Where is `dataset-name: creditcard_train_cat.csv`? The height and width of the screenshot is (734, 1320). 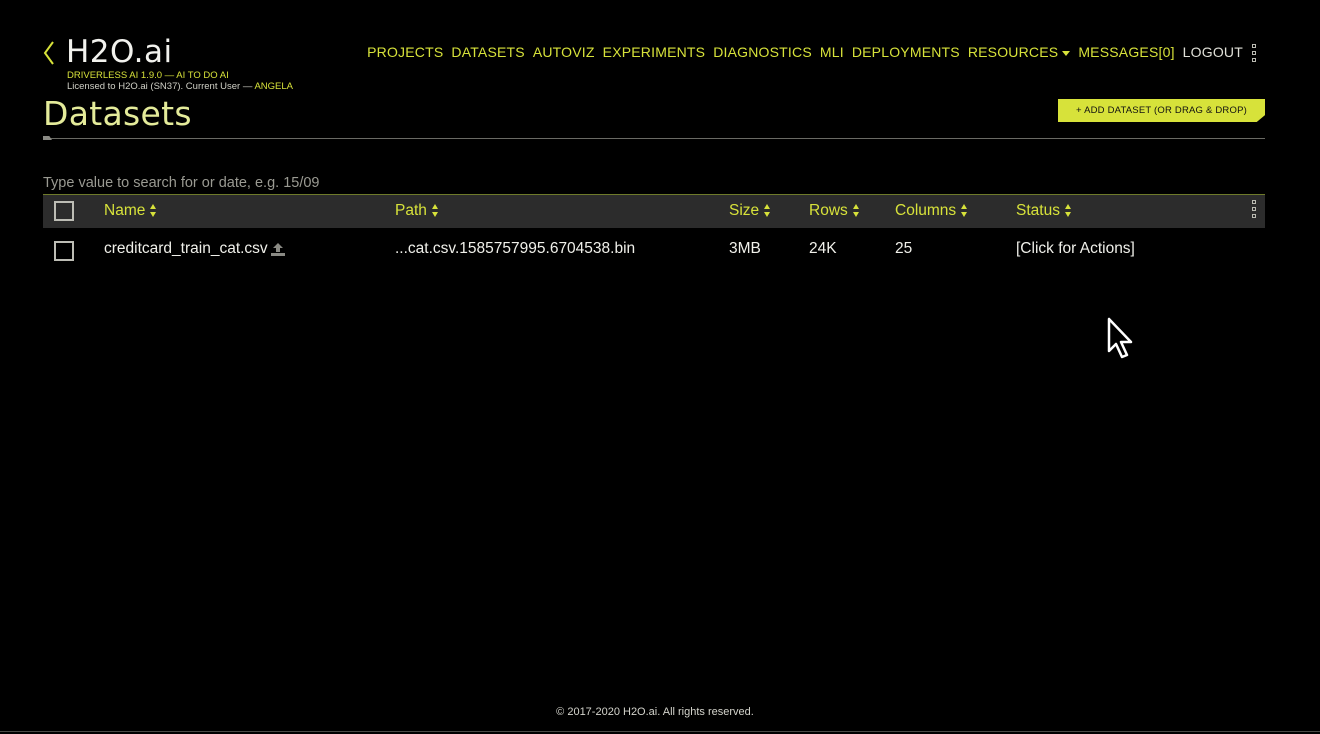
dataset-name: creditcard_train_cat.csv is located at coordinates (186, 248).